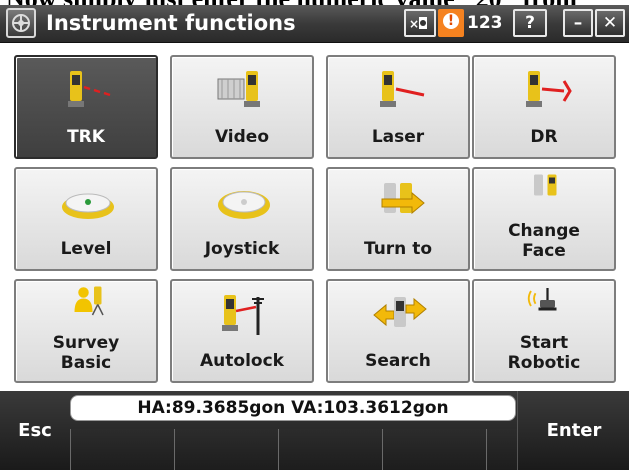 The height and width of the screenshot is (470, 629). I want to click on change-face-icon, so click(545, 185).